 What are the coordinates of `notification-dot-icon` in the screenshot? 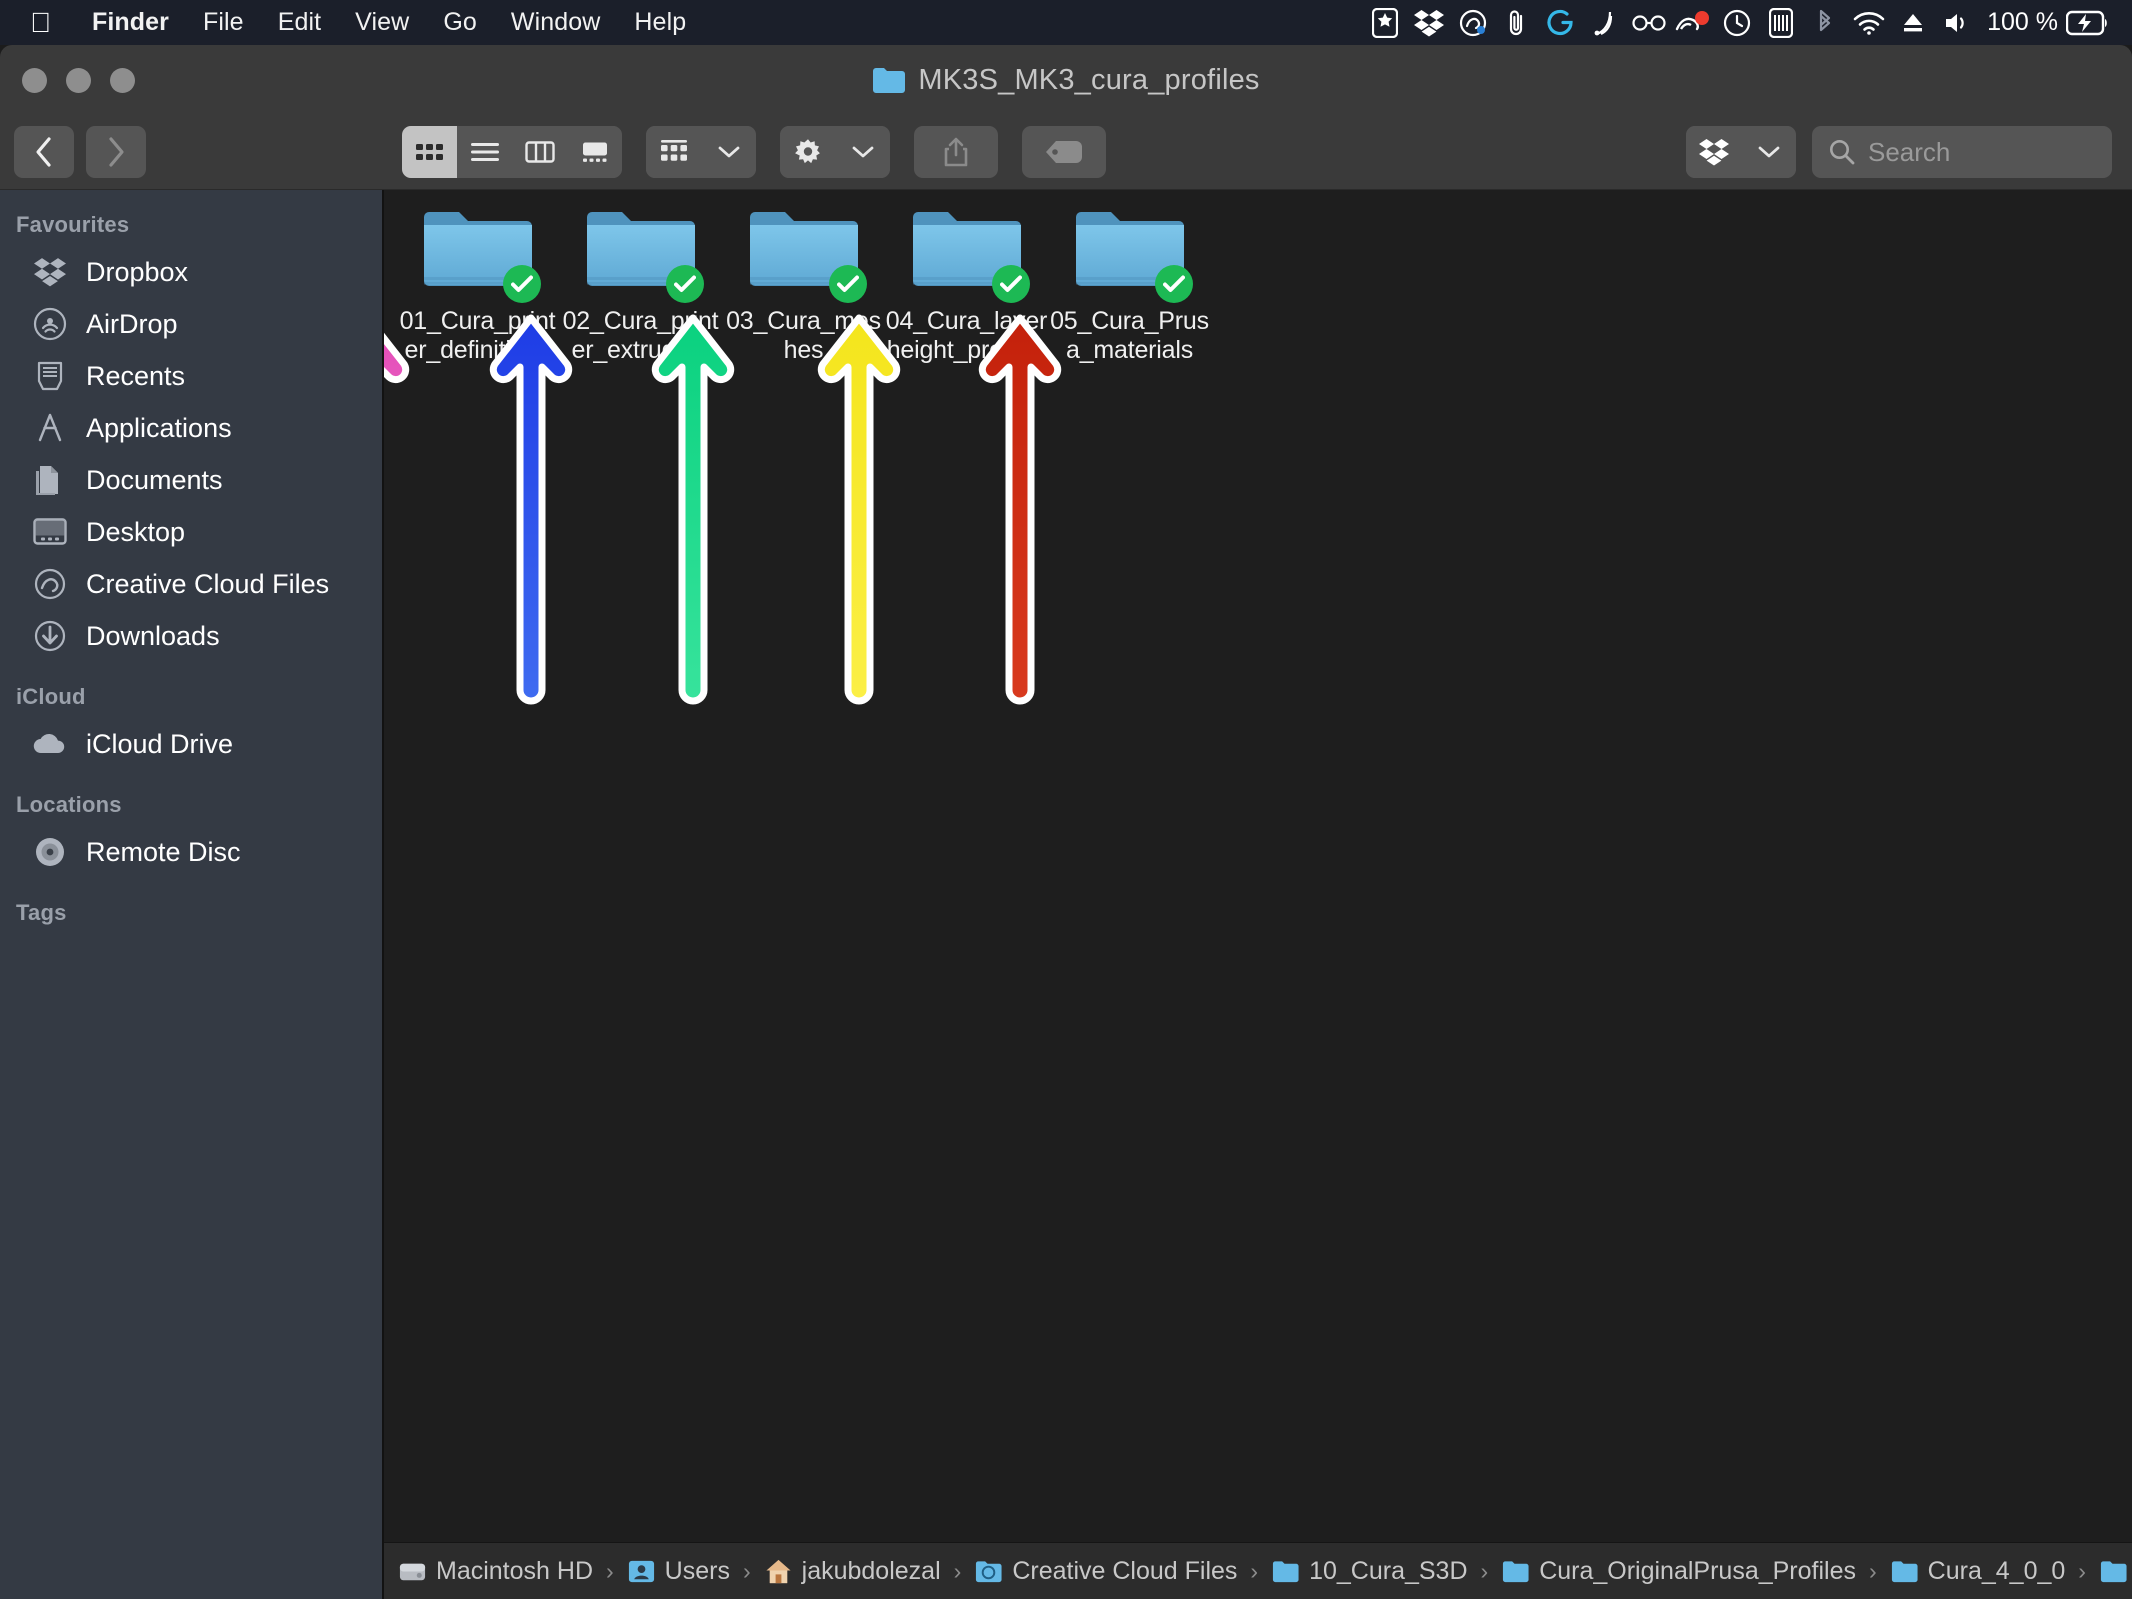 It's located at (1693, 22).